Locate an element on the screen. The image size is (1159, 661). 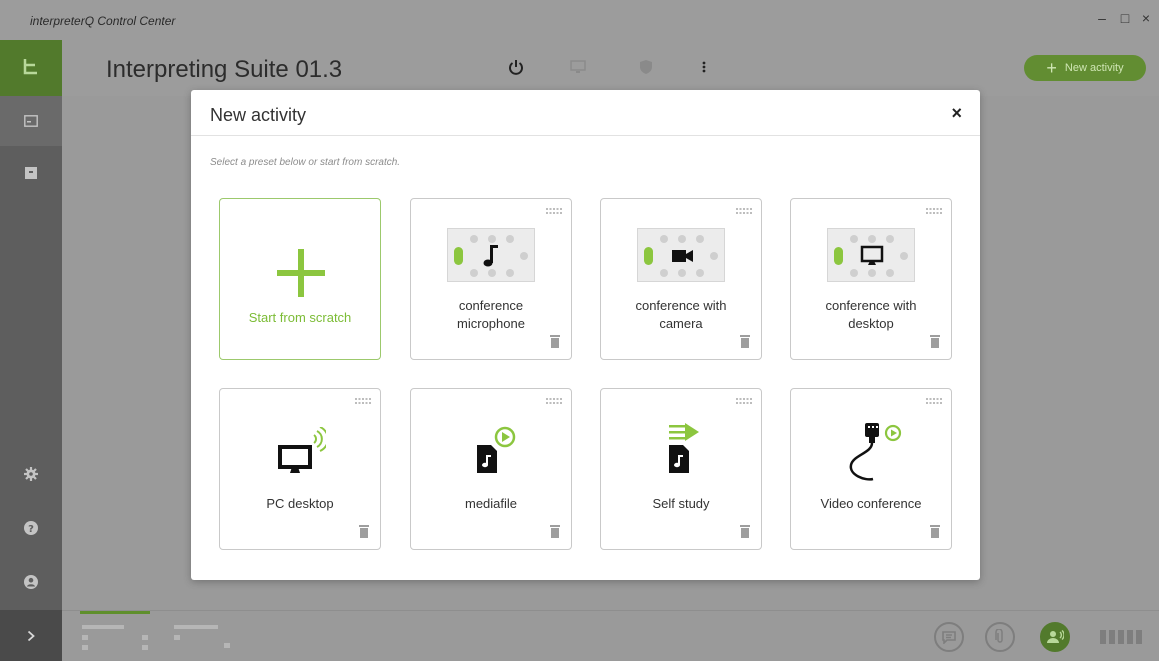
attachment-icon is located at coordinates (999, 636).